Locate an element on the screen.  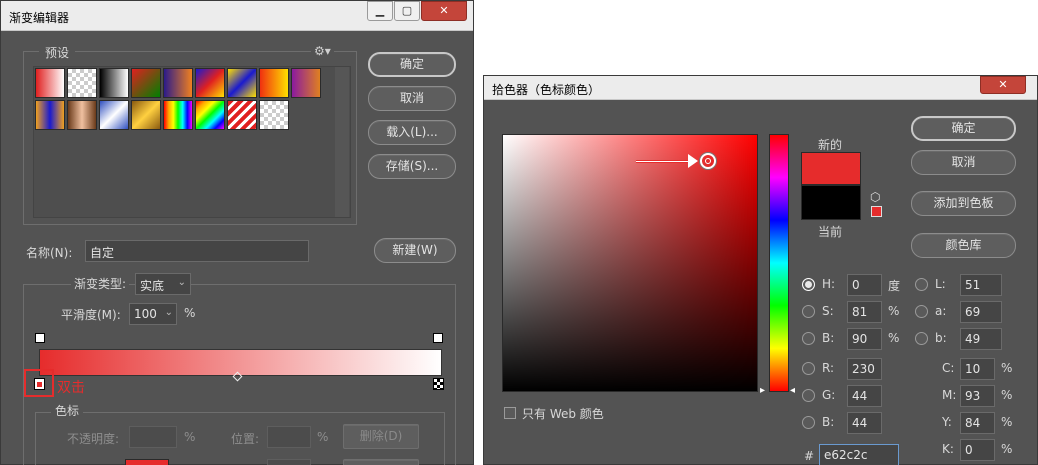
opacity-stop-left is located at coordinates (40, 338).